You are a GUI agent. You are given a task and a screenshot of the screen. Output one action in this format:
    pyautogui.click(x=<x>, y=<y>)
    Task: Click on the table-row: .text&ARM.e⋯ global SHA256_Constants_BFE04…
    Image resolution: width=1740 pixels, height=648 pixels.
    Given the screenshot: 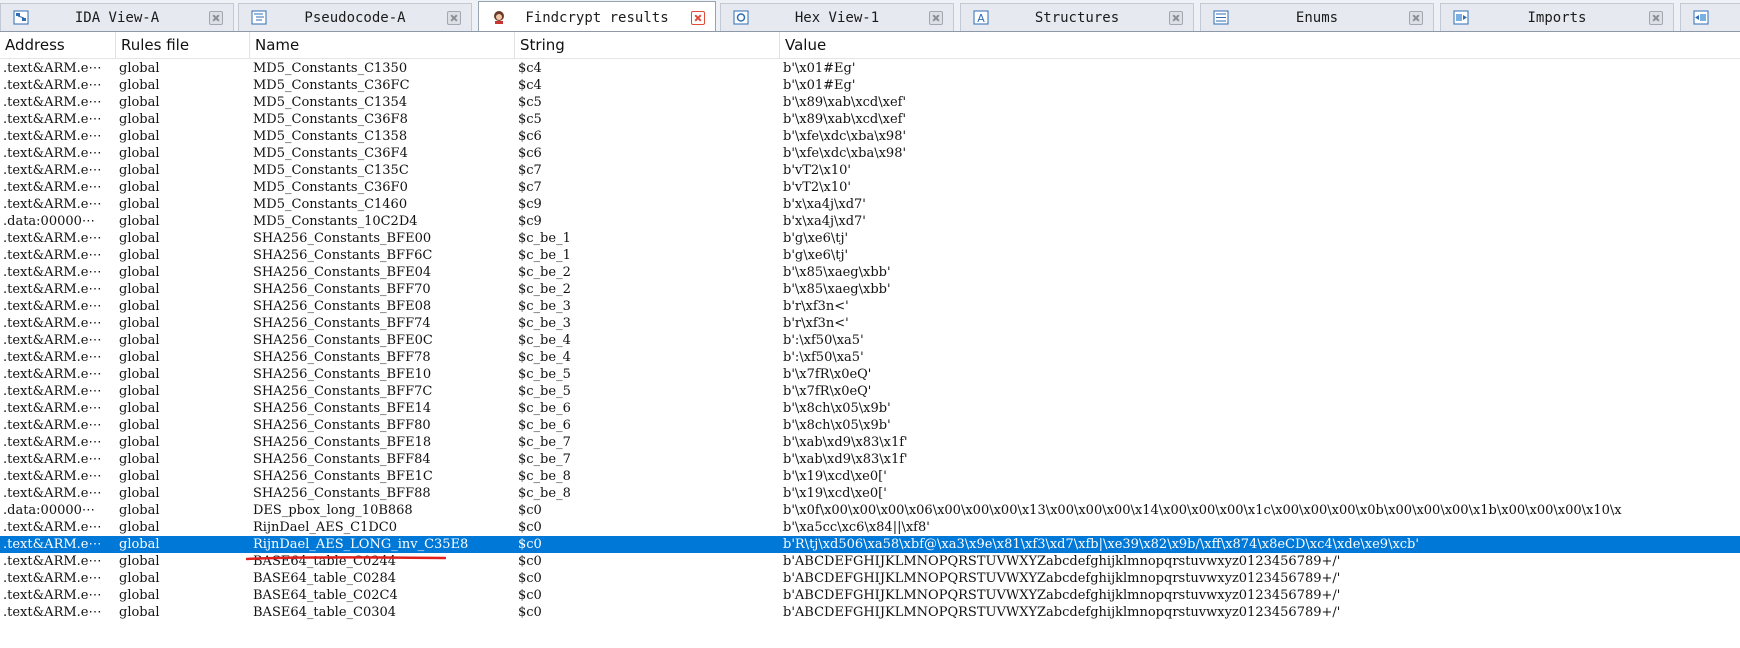 What is the action you would take?
    pyautogui.click(x=870, y=272)
    